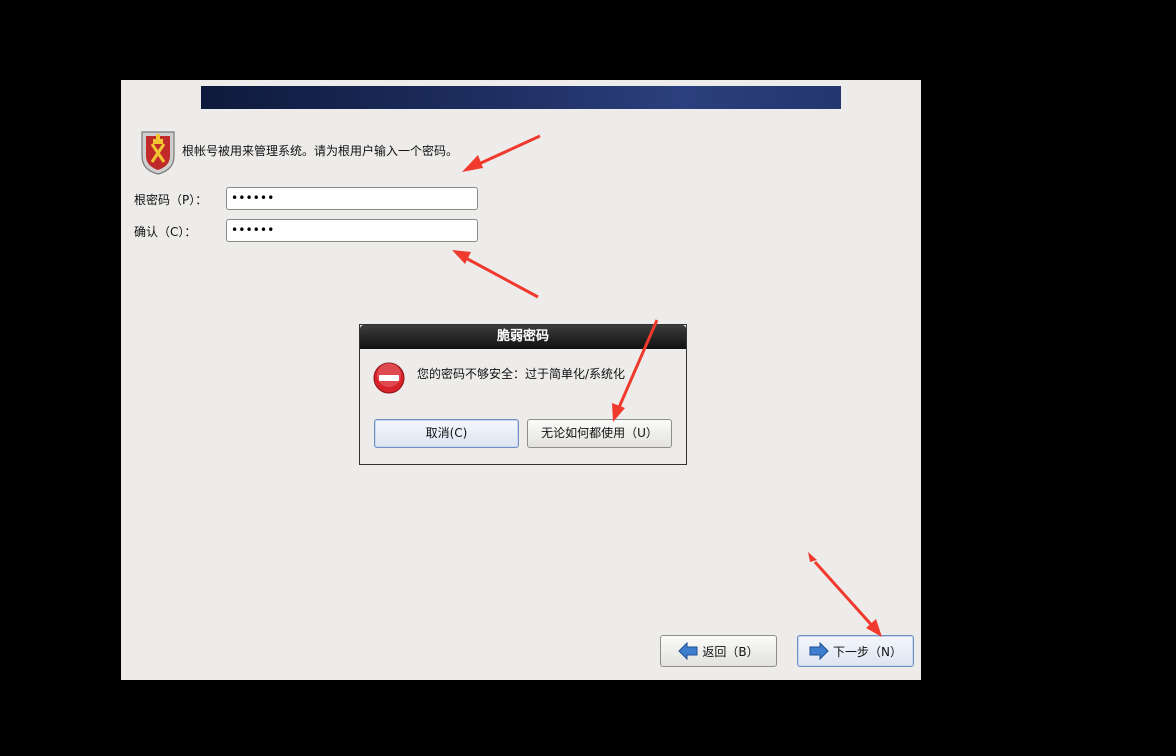 The height and width of the screenshot is (756, 1176). I want to click on next-arrow-icon, so click(819, 651).